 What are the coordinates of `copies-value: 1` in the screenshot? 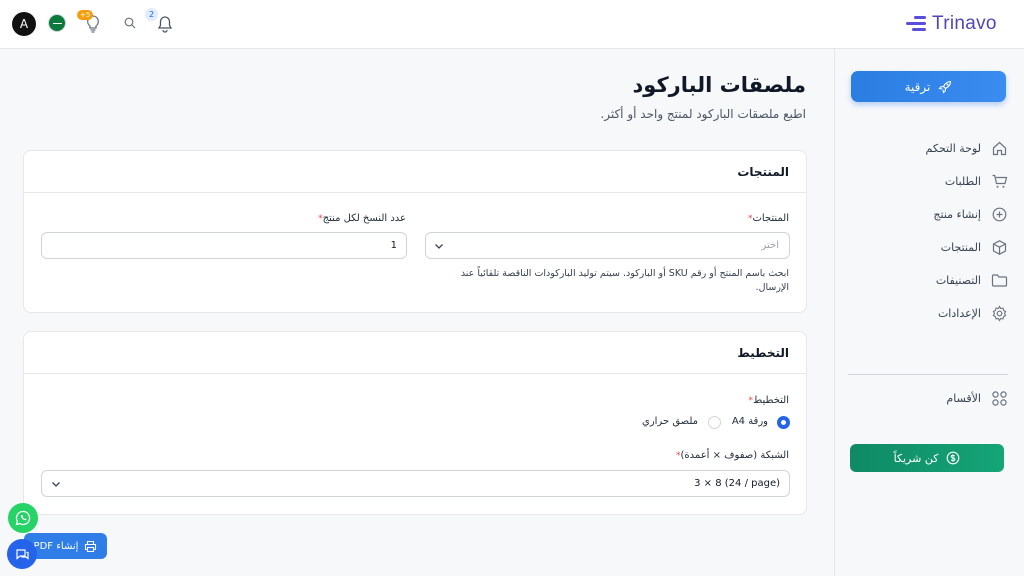 It's located at (393, 245).